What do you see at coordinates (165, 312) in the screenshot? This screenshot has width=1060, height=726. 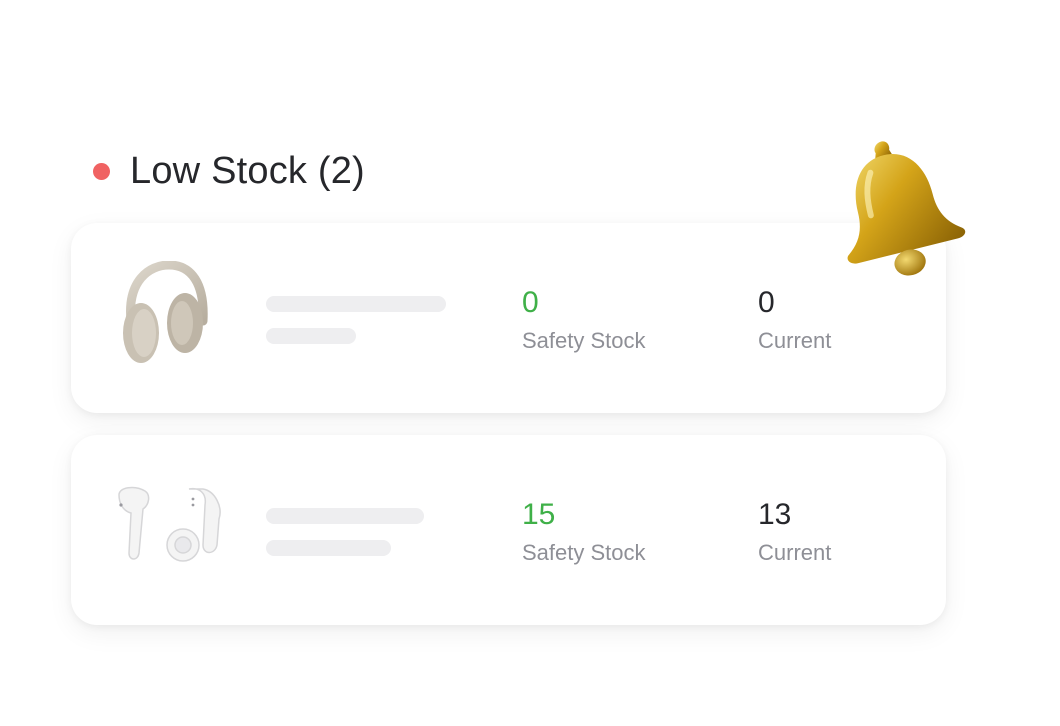 I see `headphones-icon` at bounding box center [165, 312].